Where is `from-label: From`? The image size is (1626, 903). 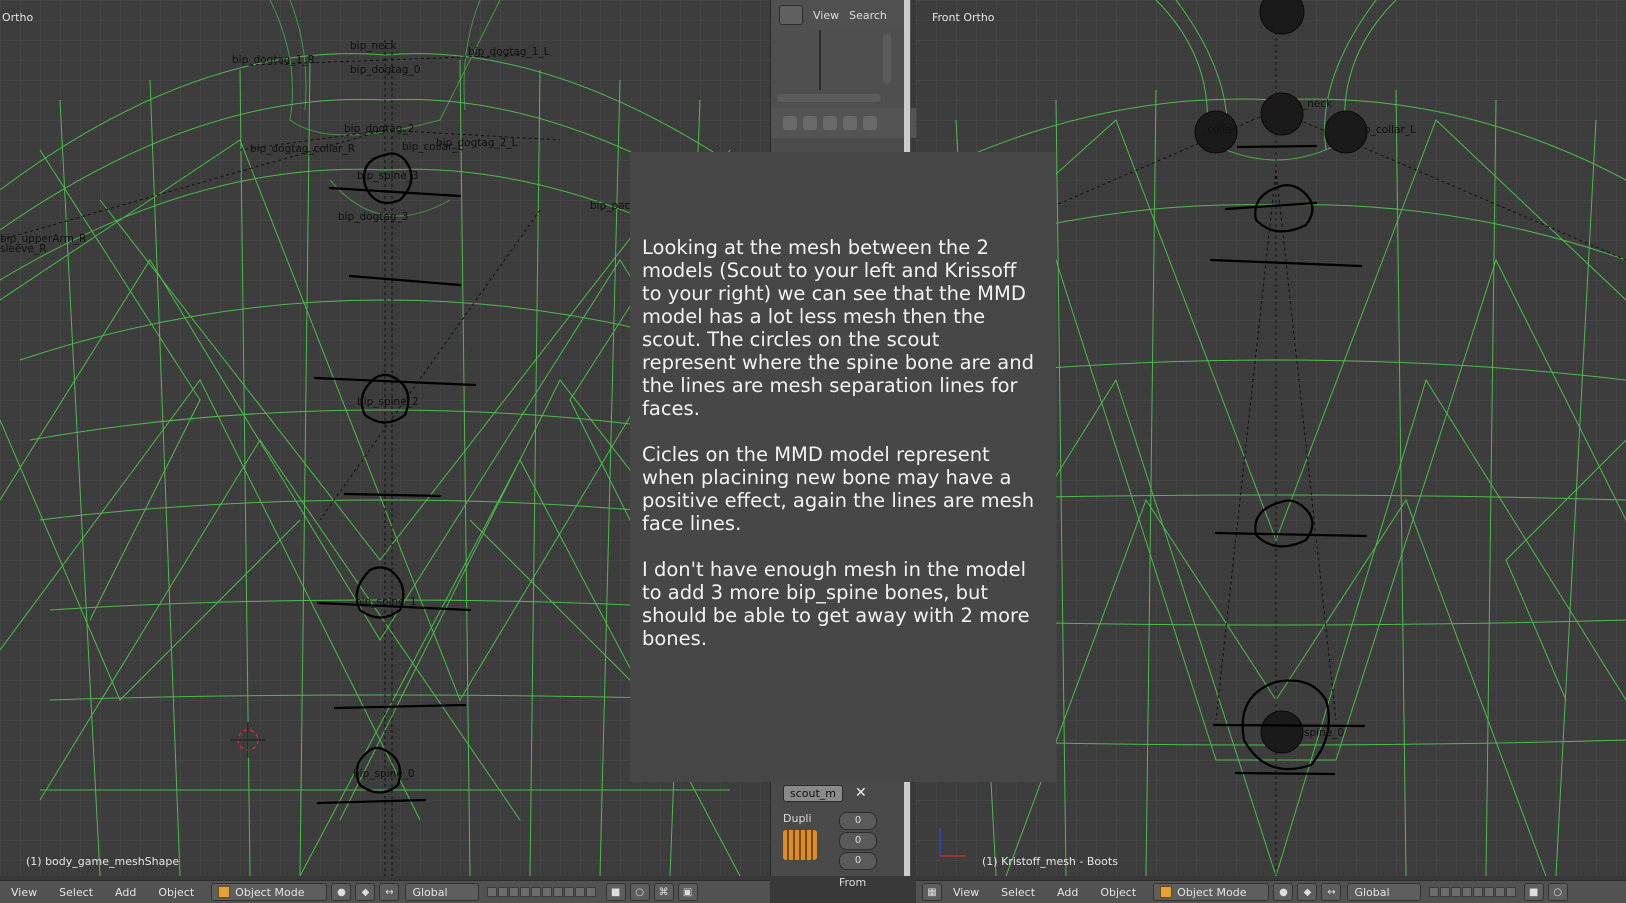
from-label: From is located at coordinates (853, 882).